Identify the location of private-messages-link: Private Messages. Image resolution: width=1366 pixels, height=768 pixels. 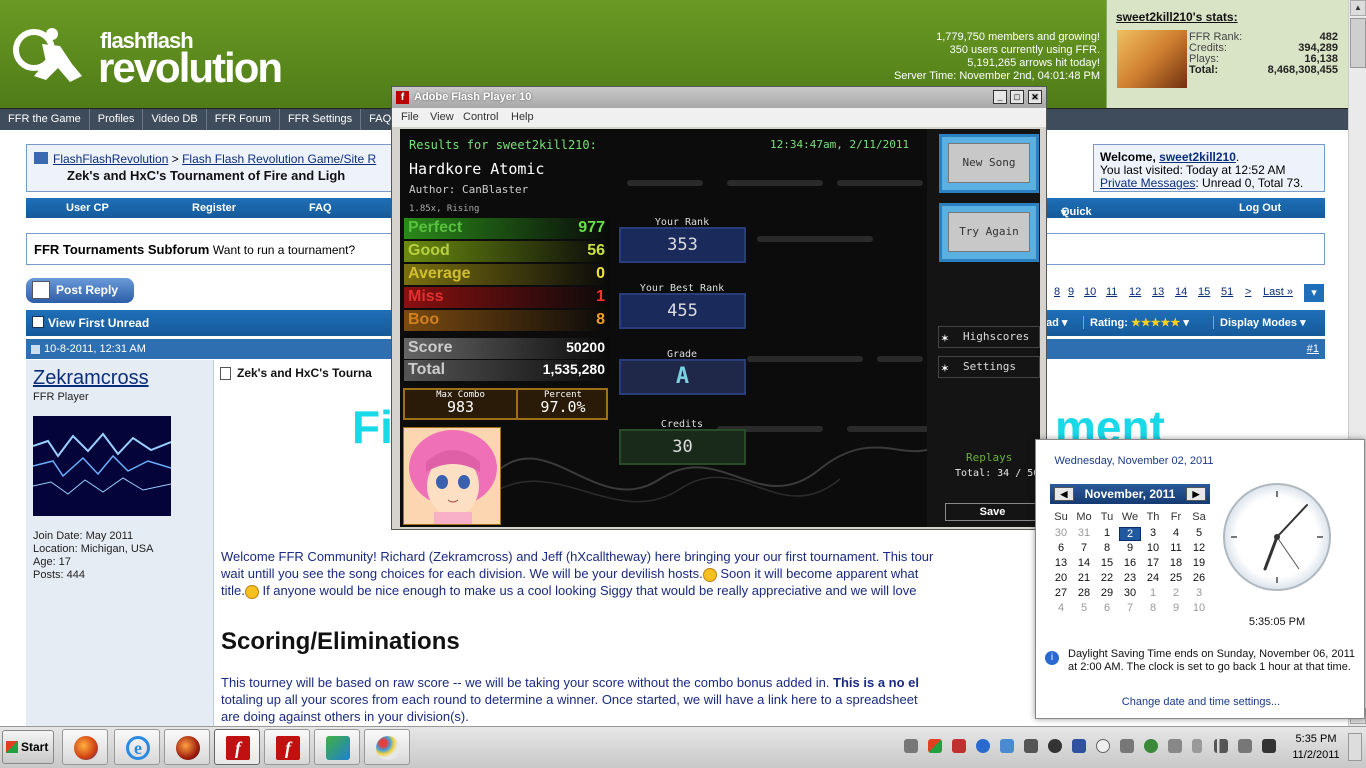
(1147, 183).